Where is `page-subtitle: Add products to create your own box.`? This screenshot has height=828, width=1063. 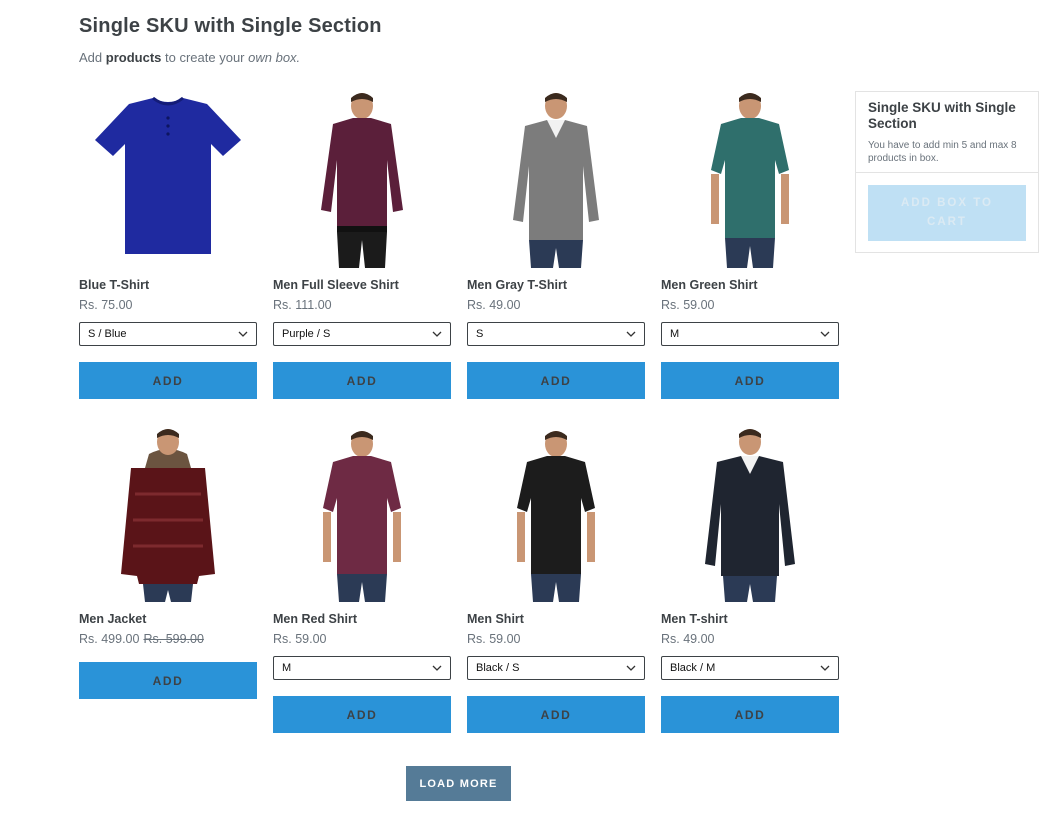
page-subtitle: Add products to create your own box. is located at coordinates (189, 57).